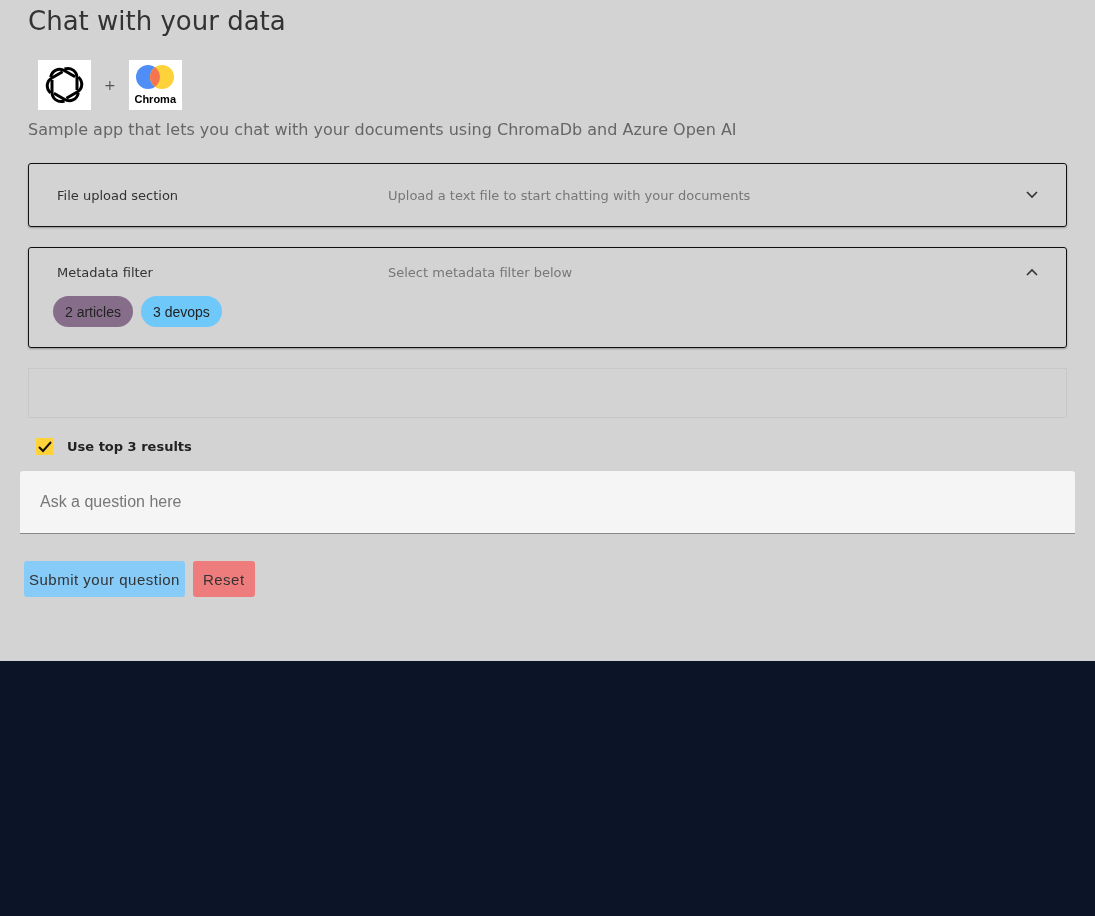  I want to click on section-title: File upload section, so click(118, 195).